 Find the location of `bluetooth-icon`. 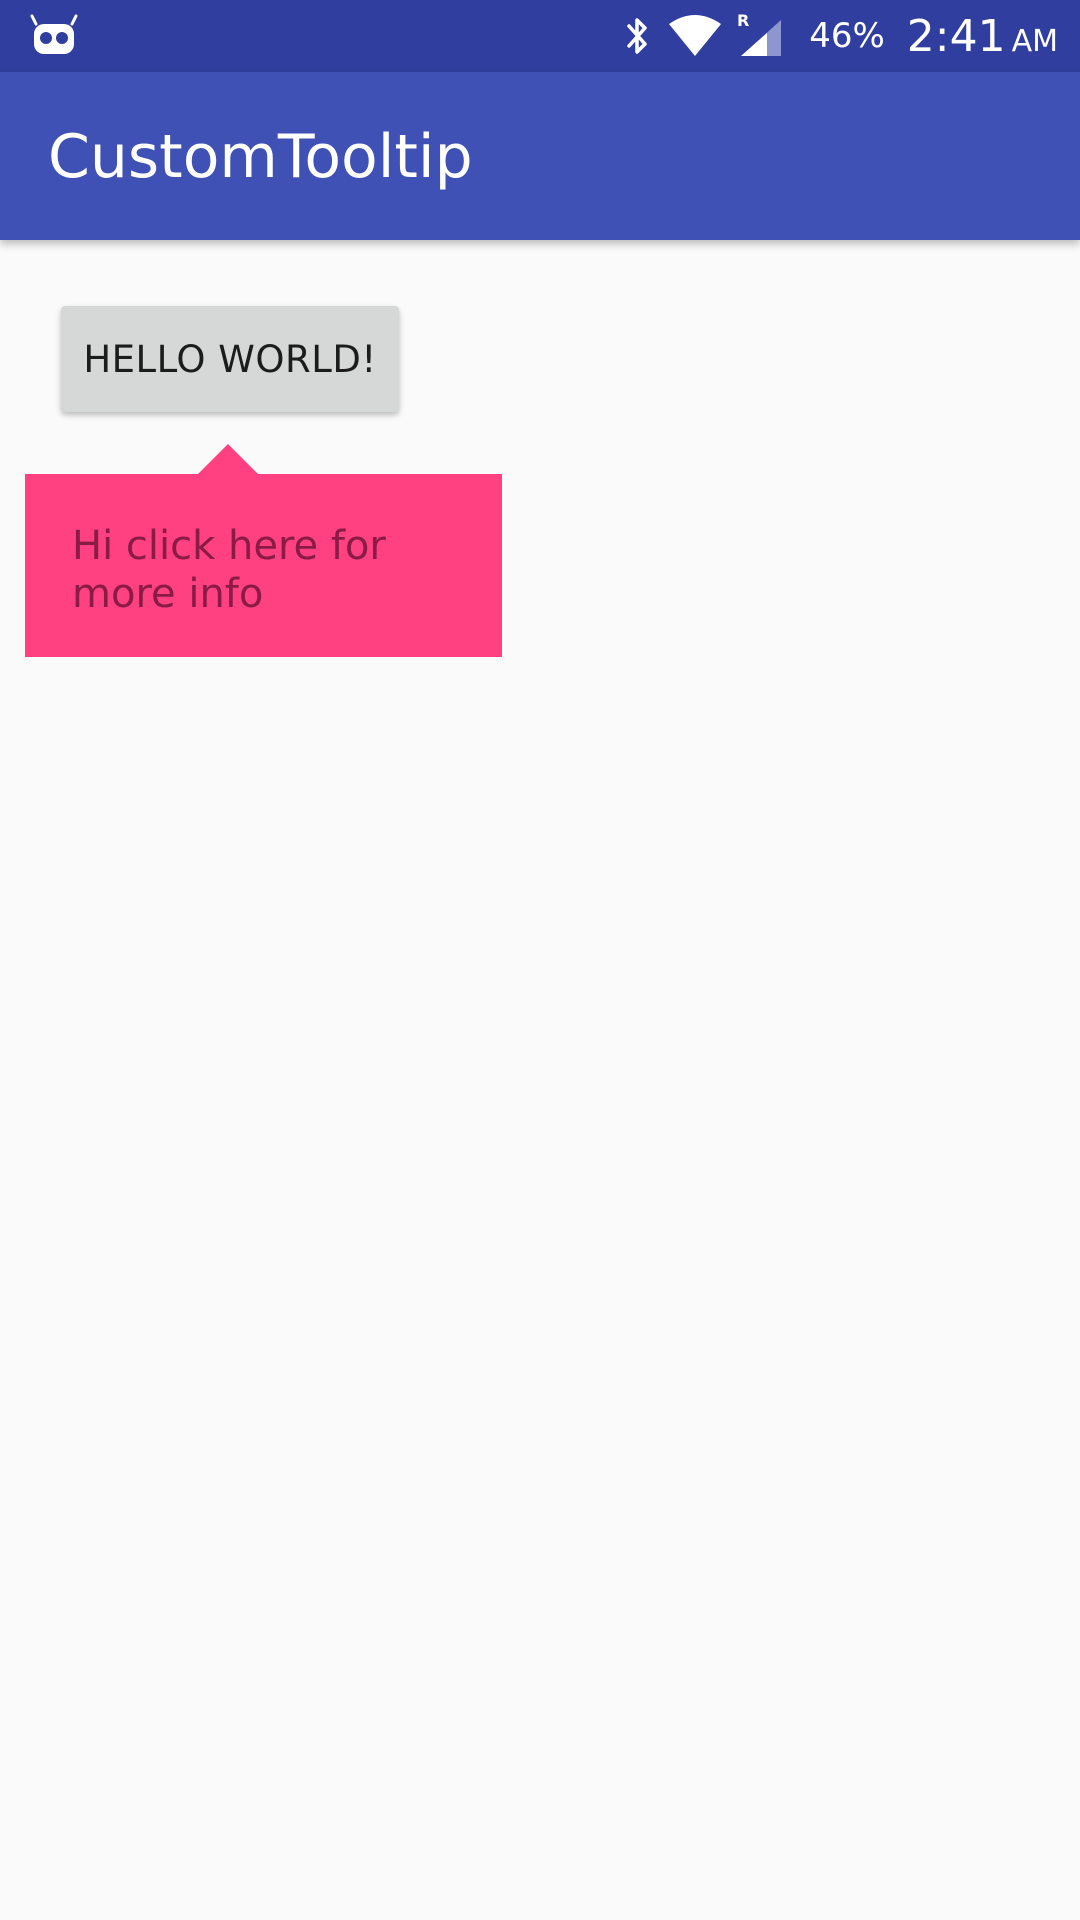

bluetooth-icon is located at coordinates (638, 36).